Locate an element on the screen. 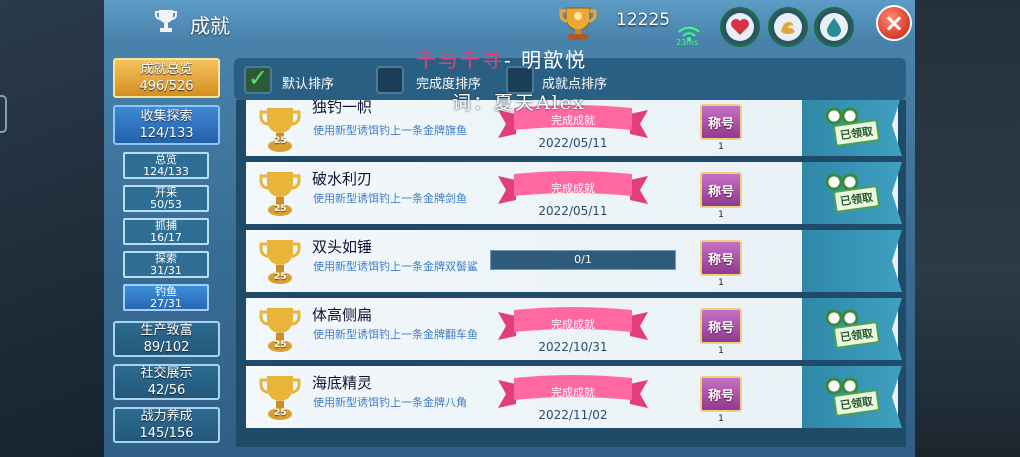 The height and width of the screenshot is (457, 1020). achievement-score: 12225 is located at coordinates (643, 20).